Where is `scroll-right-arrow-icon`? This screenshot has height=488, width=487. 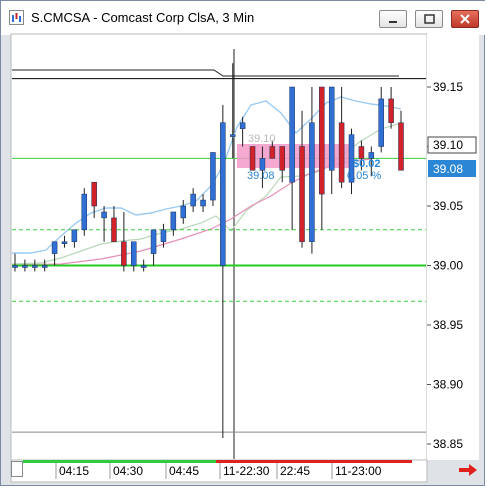 scroll-right-arrow-icon is located at coordinates (468, 470).